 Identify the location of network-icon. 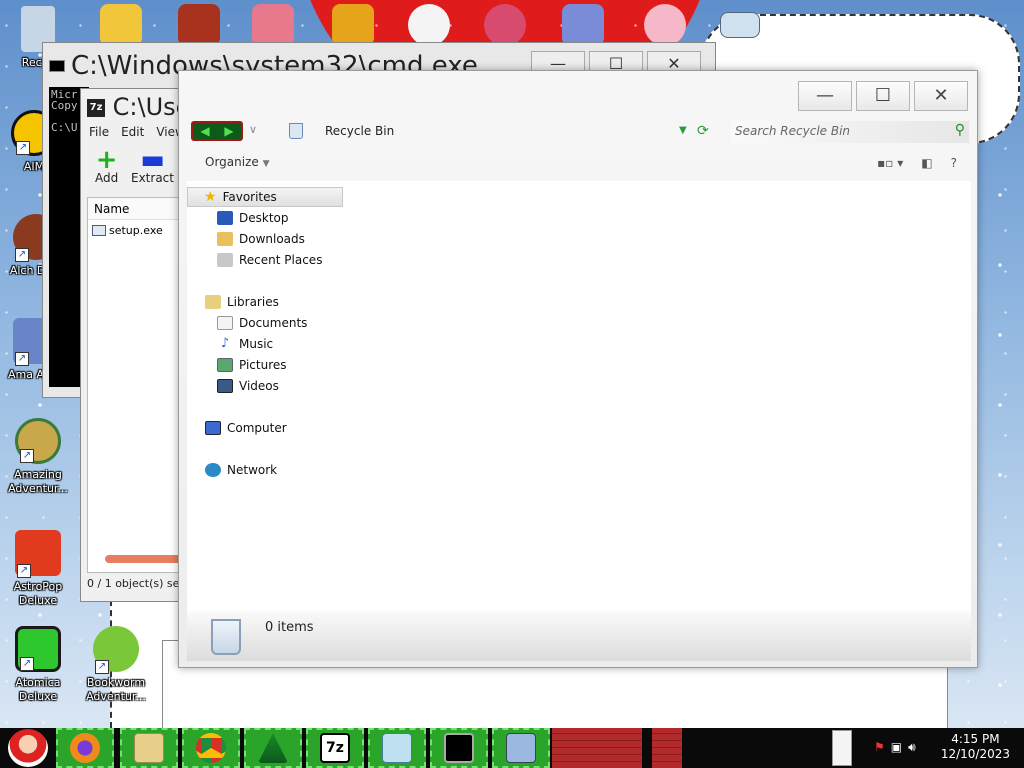
(213, 470).